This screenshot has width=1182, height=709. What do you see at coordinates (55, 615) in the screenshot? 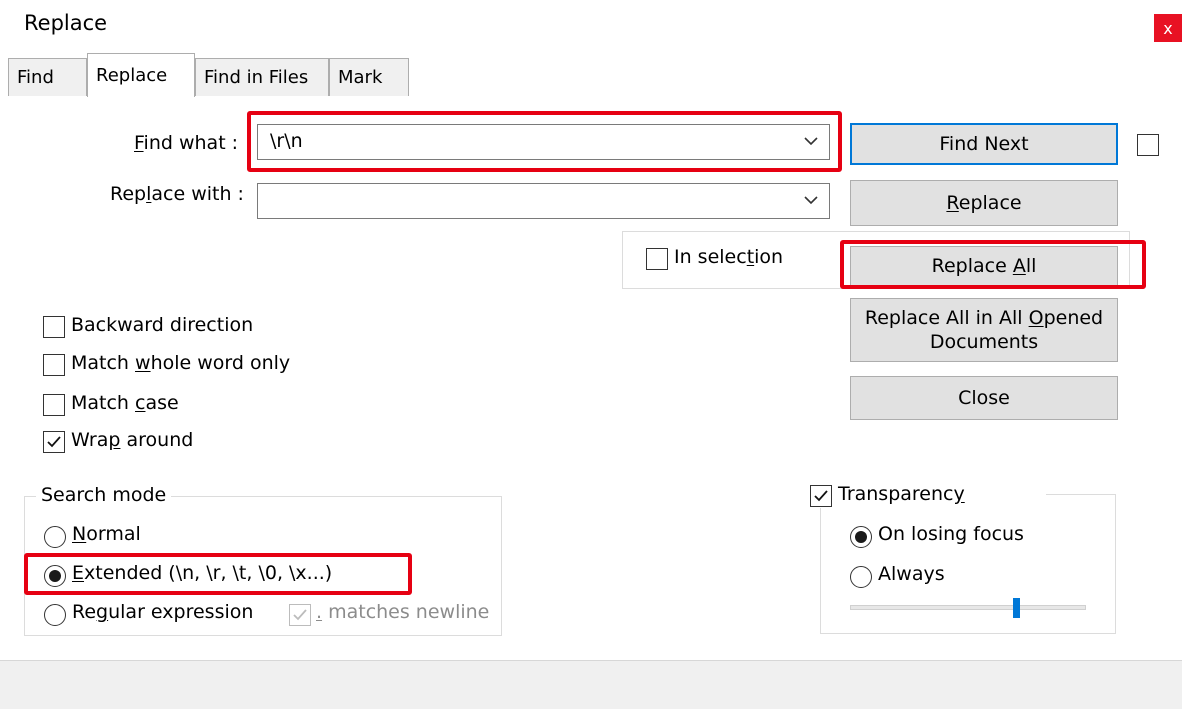
I see `regex-radio` at bounding box center [55, 615].